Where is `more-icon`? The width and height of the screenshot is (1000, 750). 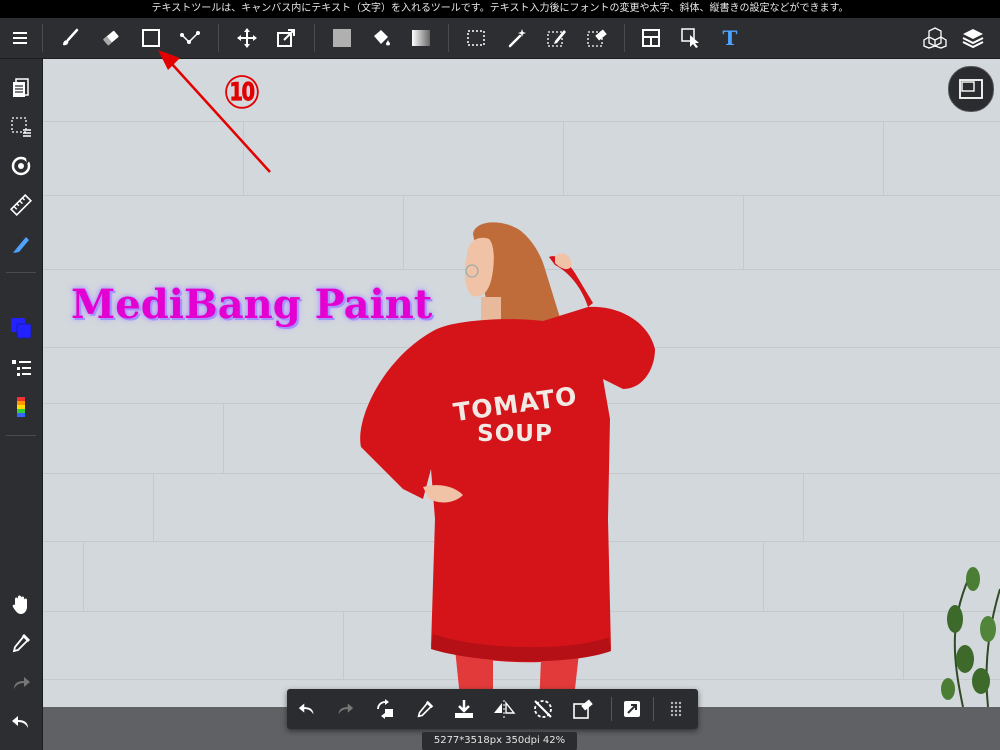
more-icon is located at coordinates (676, 709).